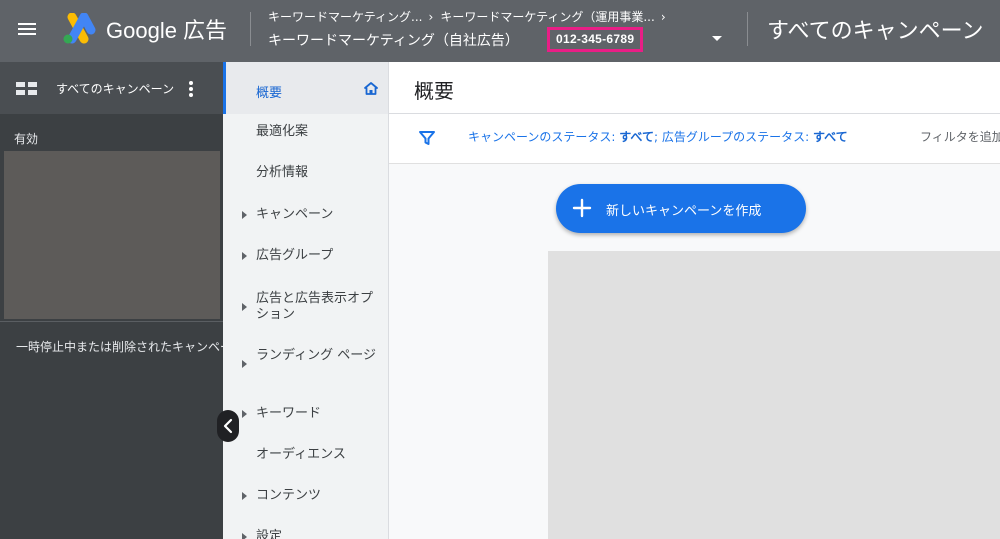  What do you see at coordinates (315, 306) in the screenshot?
I see `nav-item-label: 広告と広告表示オプション` at bounding box center [315, 306].